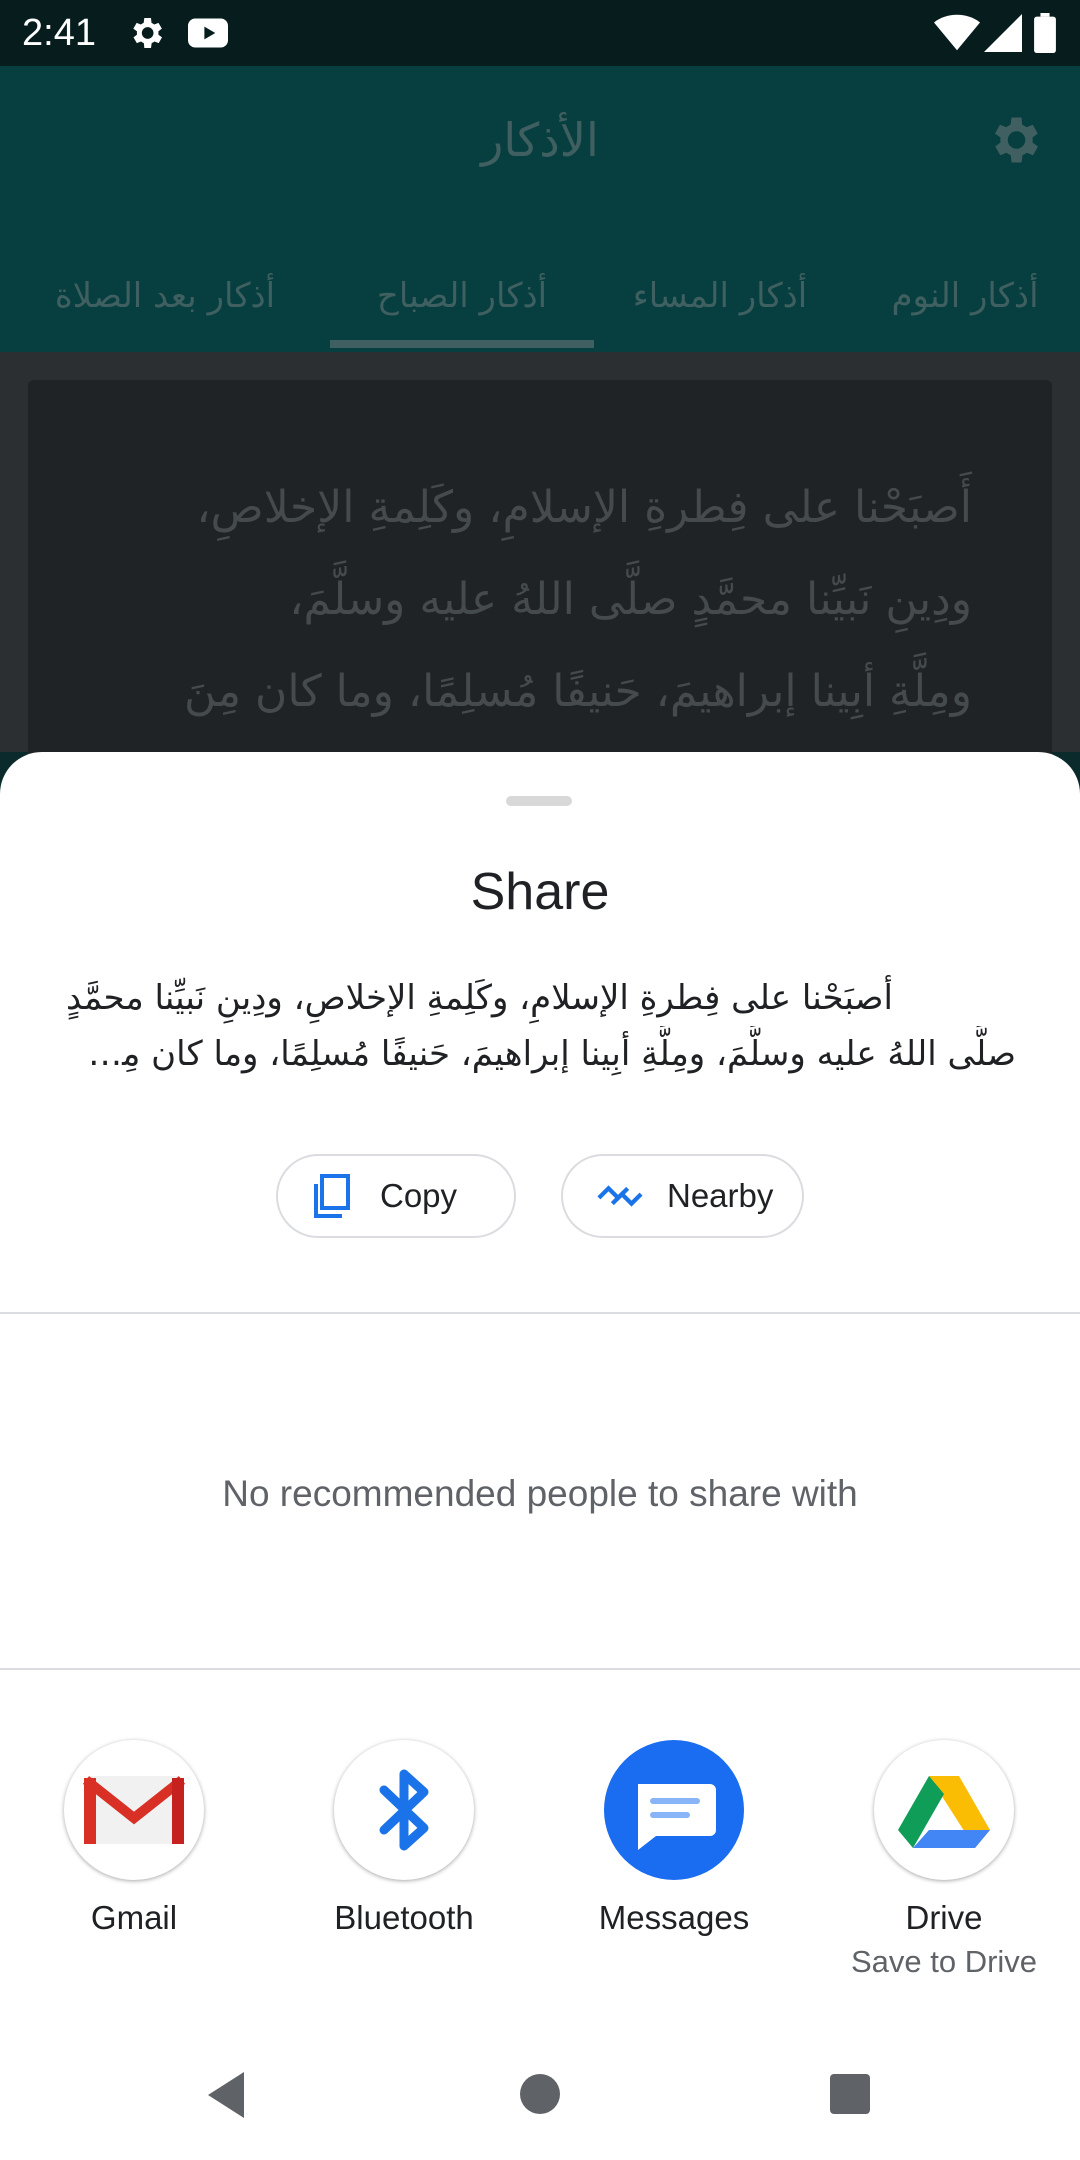  What do you see at coordinates (539, 801) in the screenshot?
I see `drag-handle` at bounding box center [539, 801].